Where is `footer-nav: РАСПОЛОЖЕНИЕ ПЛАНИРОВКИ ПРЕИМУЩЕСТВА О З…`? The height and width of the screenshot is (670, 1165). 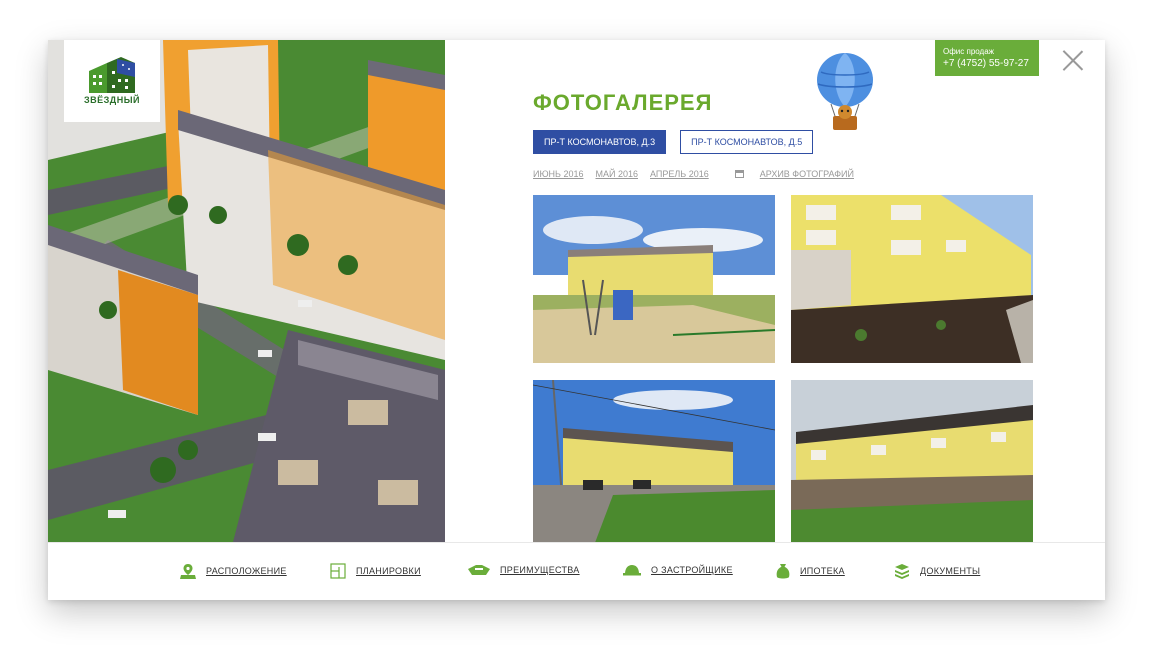
footer-nav: РАСПОЛОЖЕНИЕ ПЛАНИРОВКИ ПРЕИМУЩЕСТВА О З… is located at coordinates (576, 571).